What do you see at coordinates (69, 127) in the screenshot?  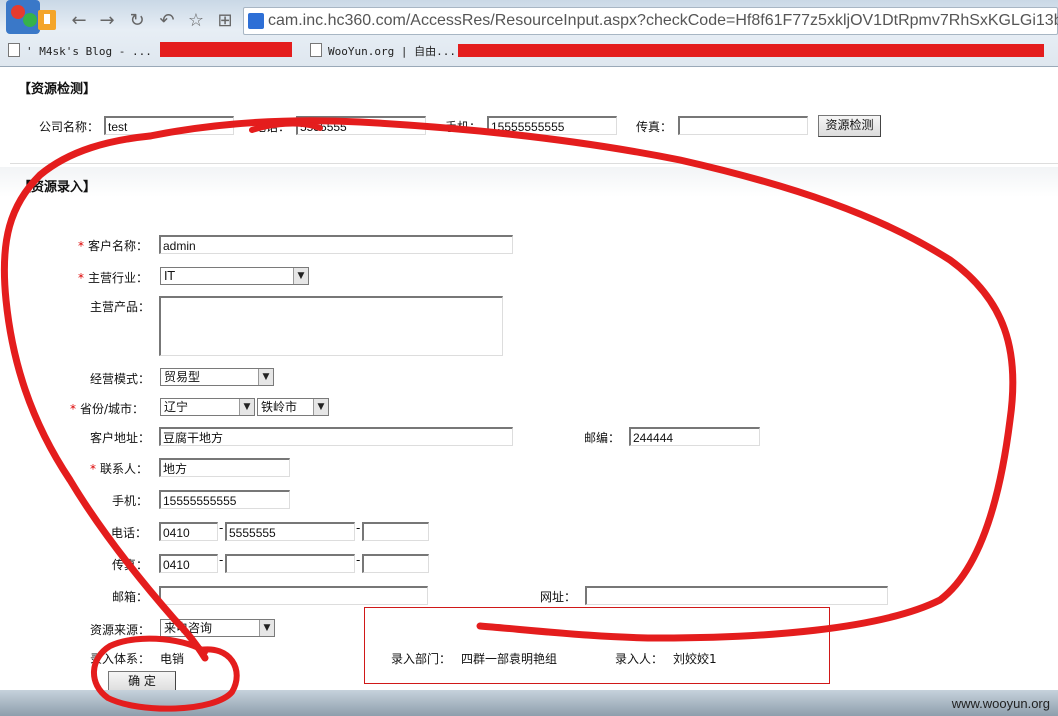 I see `detect-company-label: 公司名称：` at bounding box center [69, 127].